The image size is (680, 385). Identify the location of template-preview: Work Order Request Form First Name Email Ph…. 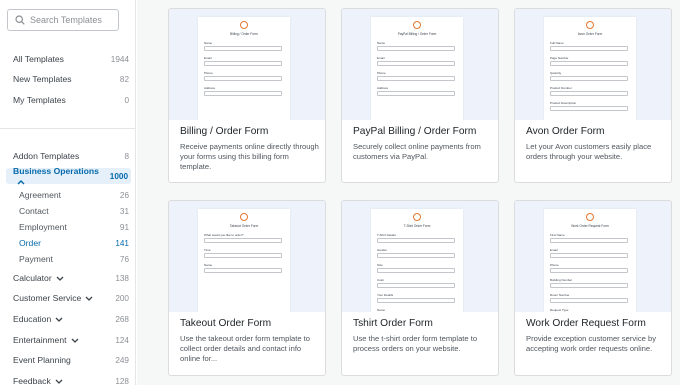
(593, 256).